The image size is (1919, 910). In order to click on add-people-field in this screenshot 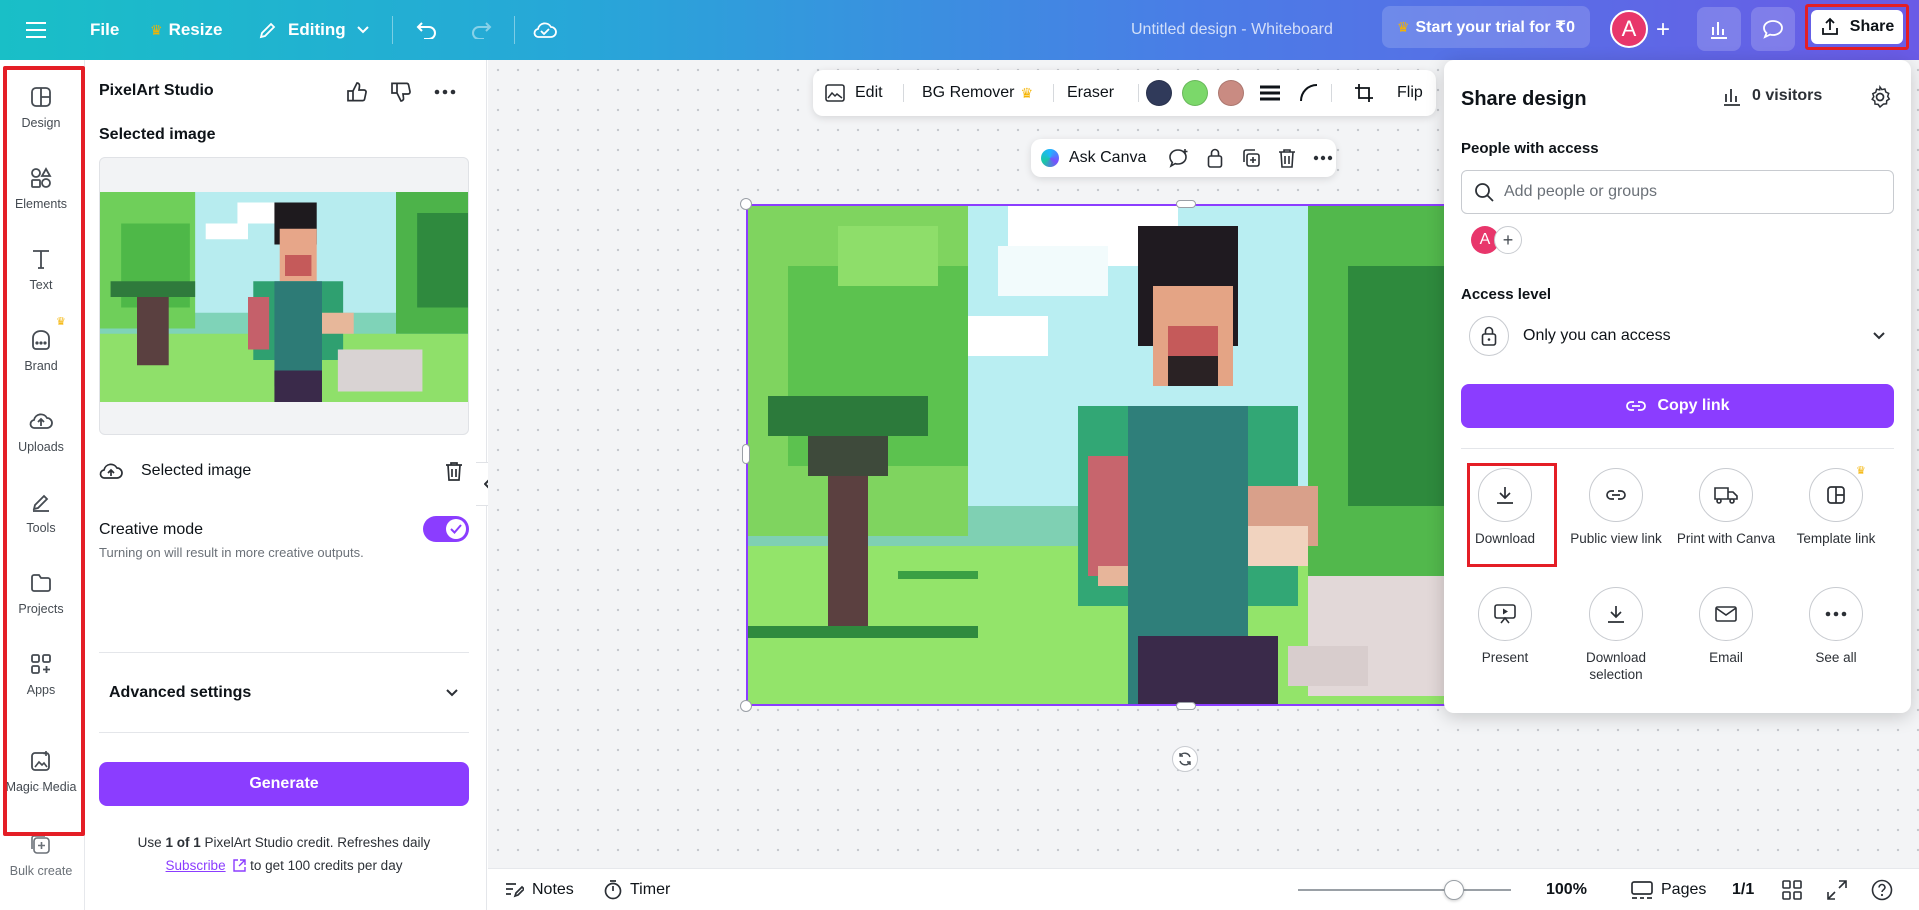, I will do `click(1677, 192)`.